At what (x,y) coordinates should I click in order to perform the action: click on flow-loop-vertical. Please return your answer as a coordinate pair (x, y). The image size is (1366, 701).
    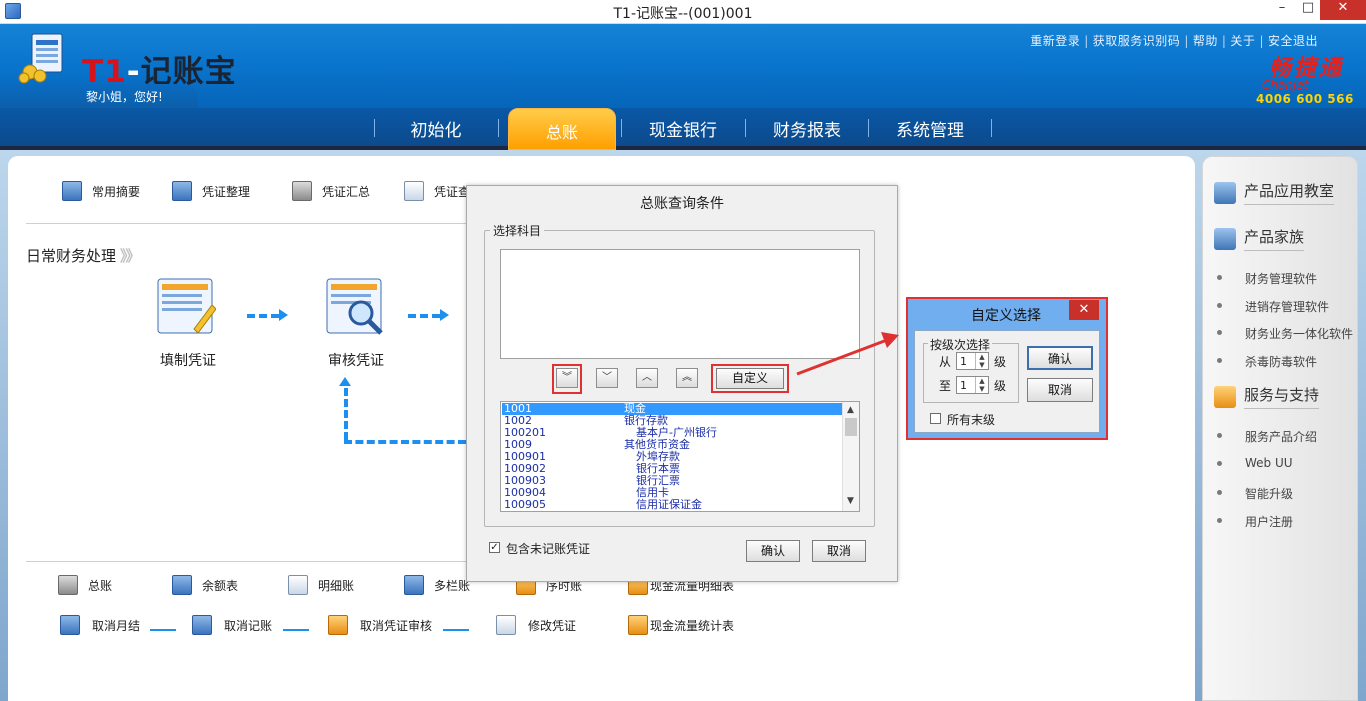
    Looking at the image, I should click on (346, 414).